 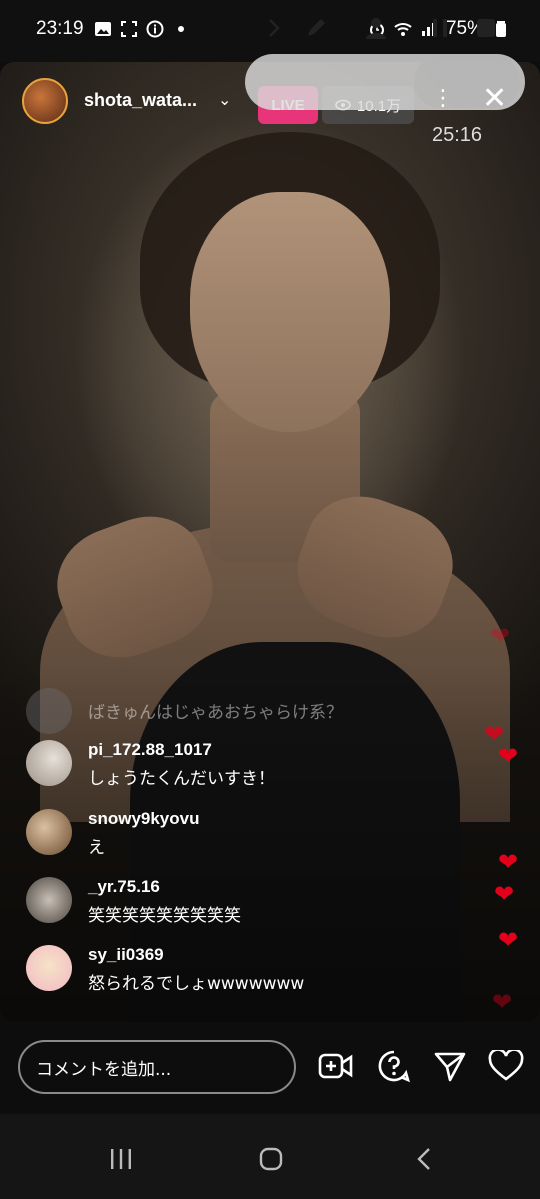 What do you see at coordinates (144, 819) in the screenshot?
I see `comment-username: snowy9kyovu` at bounding box center [144, 819].